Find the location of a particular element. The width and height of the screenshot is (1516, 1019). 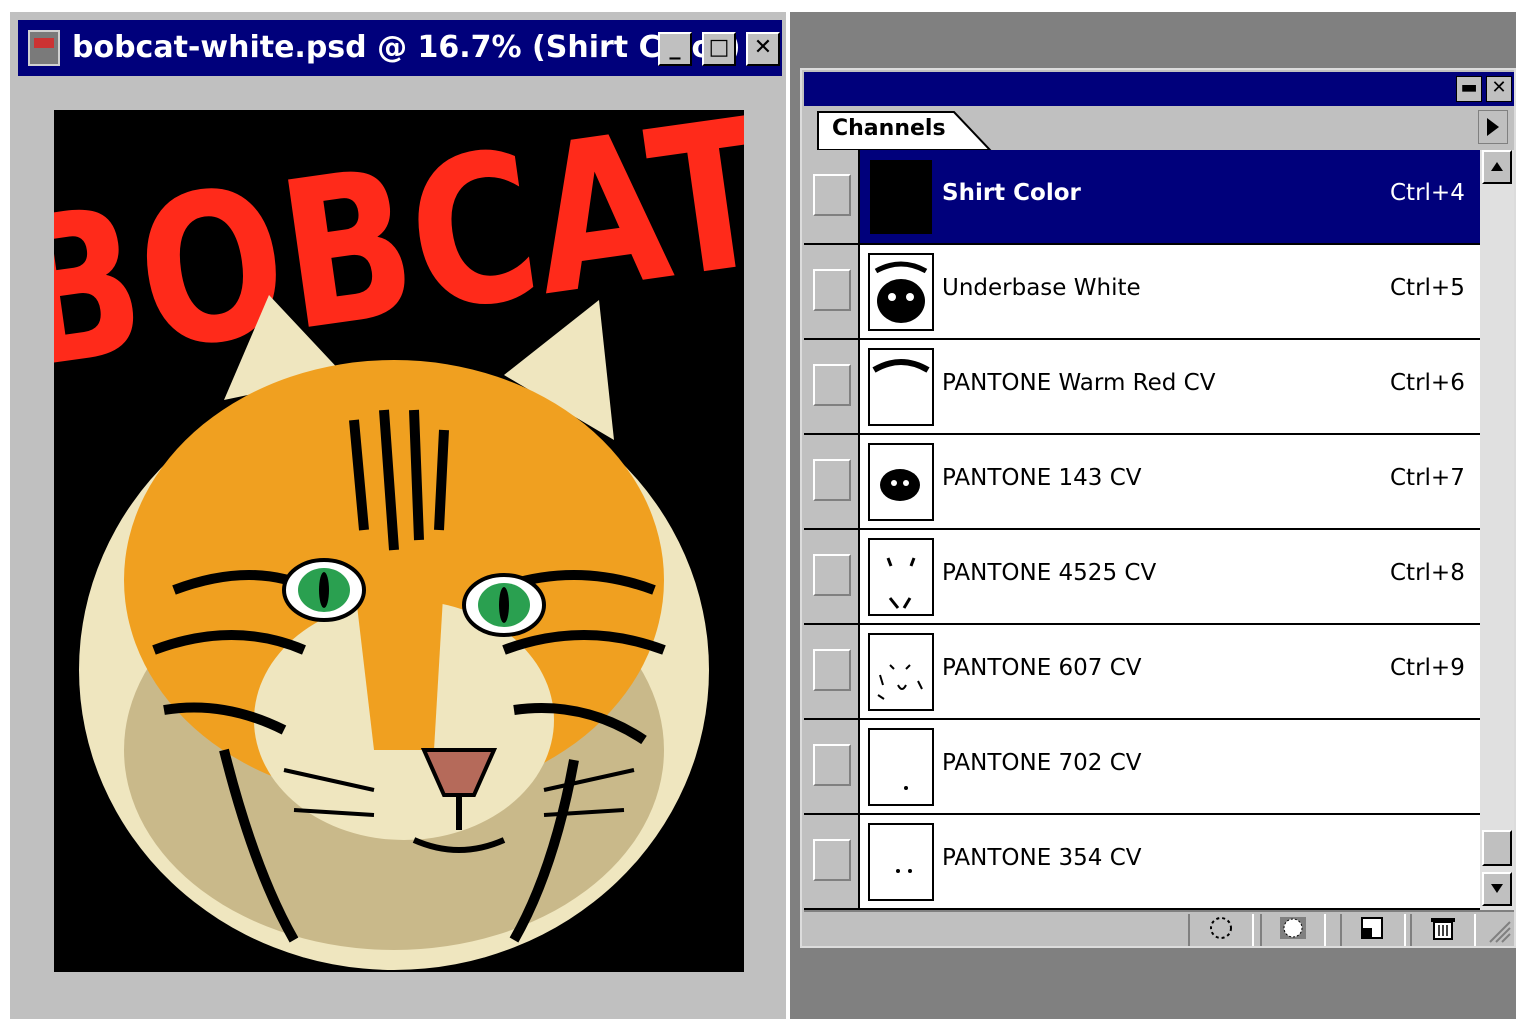

channel-shortcut: Ctrl+7 is located at coordinates (1427, 478).